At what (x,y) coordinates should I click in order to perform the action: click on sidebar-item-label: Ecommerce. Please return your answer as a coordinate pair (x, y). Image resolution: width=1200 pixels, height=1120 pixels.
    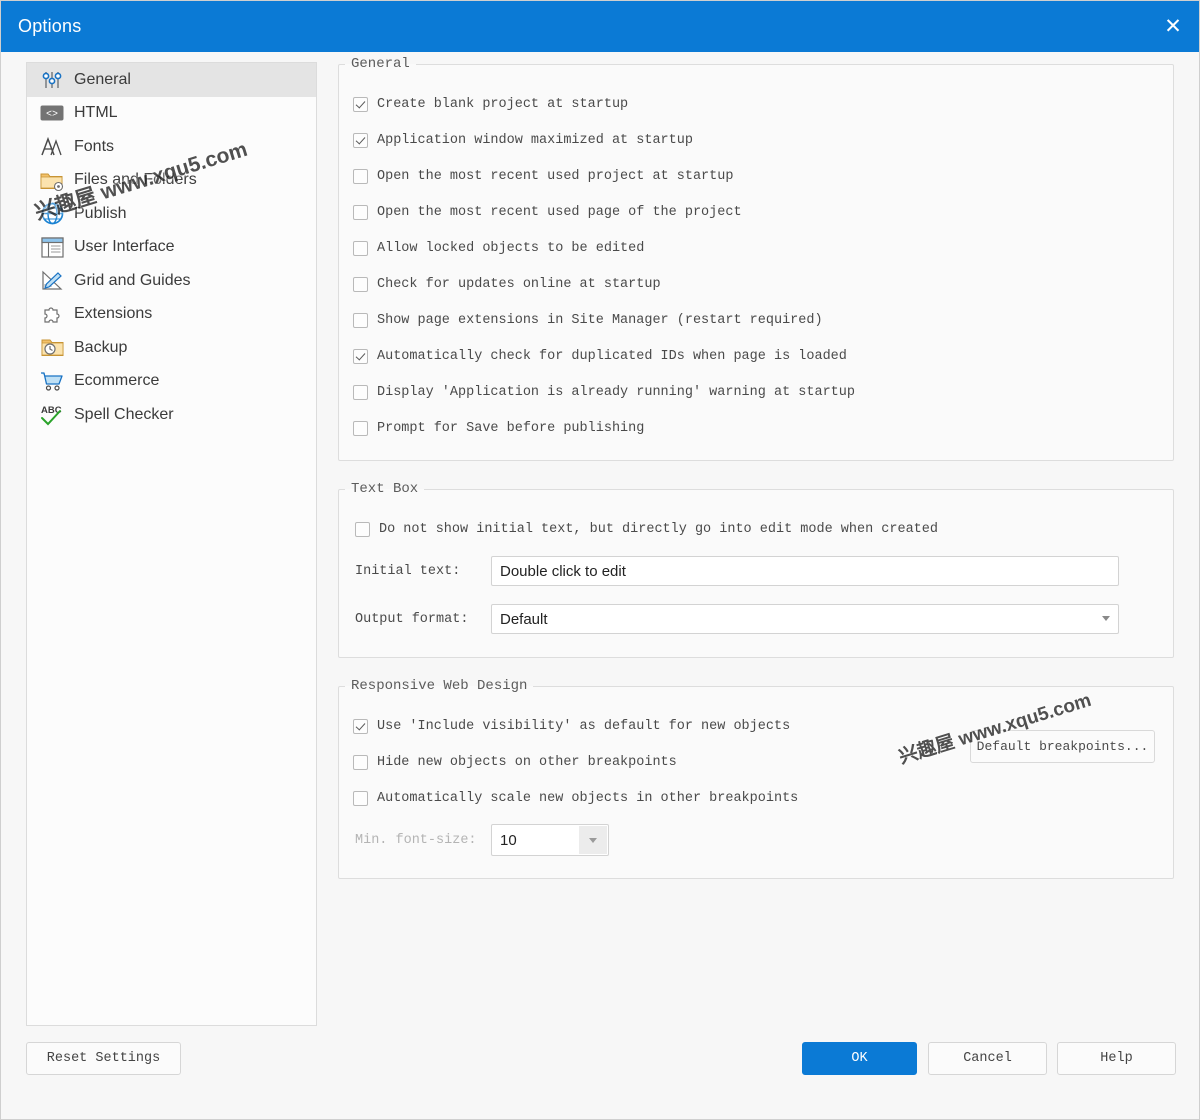
    Looking at the image, I should click on (117, 381).